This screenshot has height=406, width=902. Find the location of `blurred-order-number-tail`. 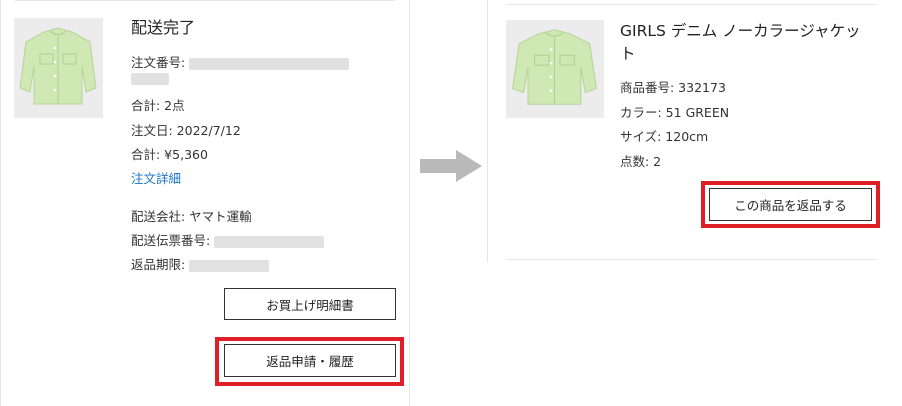

blurred-order-number-tail is located at coordinates (150, 78).